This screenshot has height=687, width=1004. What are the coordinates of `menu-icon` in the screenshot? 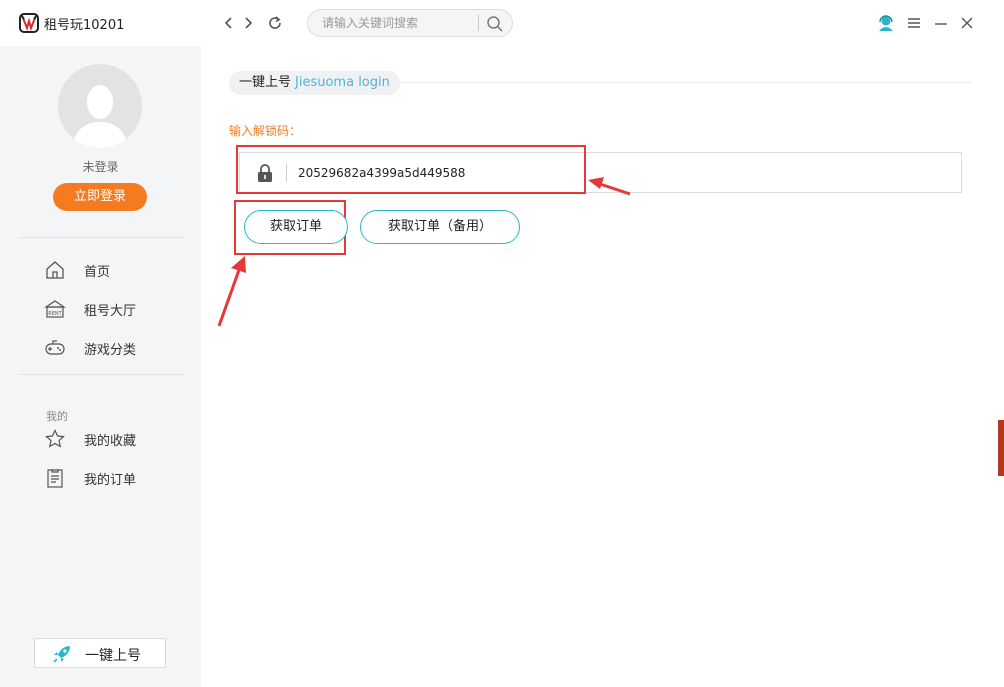 It's located at (914, 23).